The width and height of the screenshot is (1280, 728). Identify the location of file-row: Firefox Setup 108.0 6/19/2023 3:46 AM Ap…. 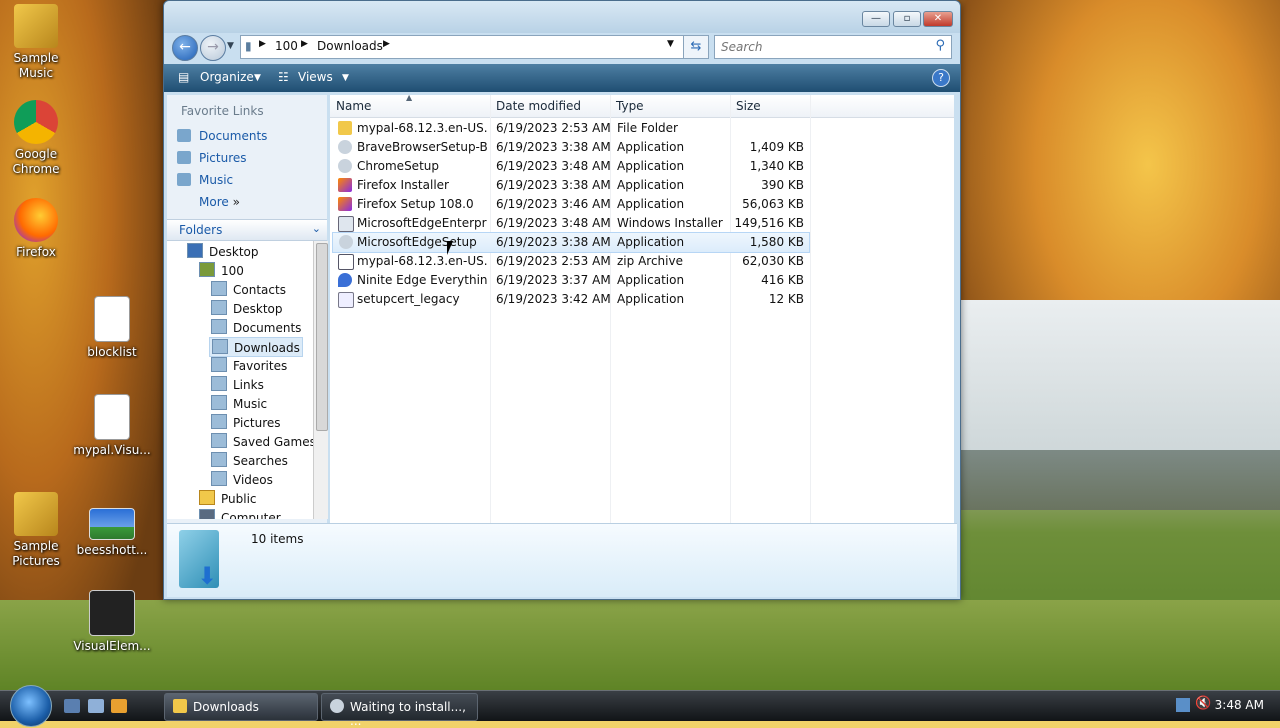
(570, 204).